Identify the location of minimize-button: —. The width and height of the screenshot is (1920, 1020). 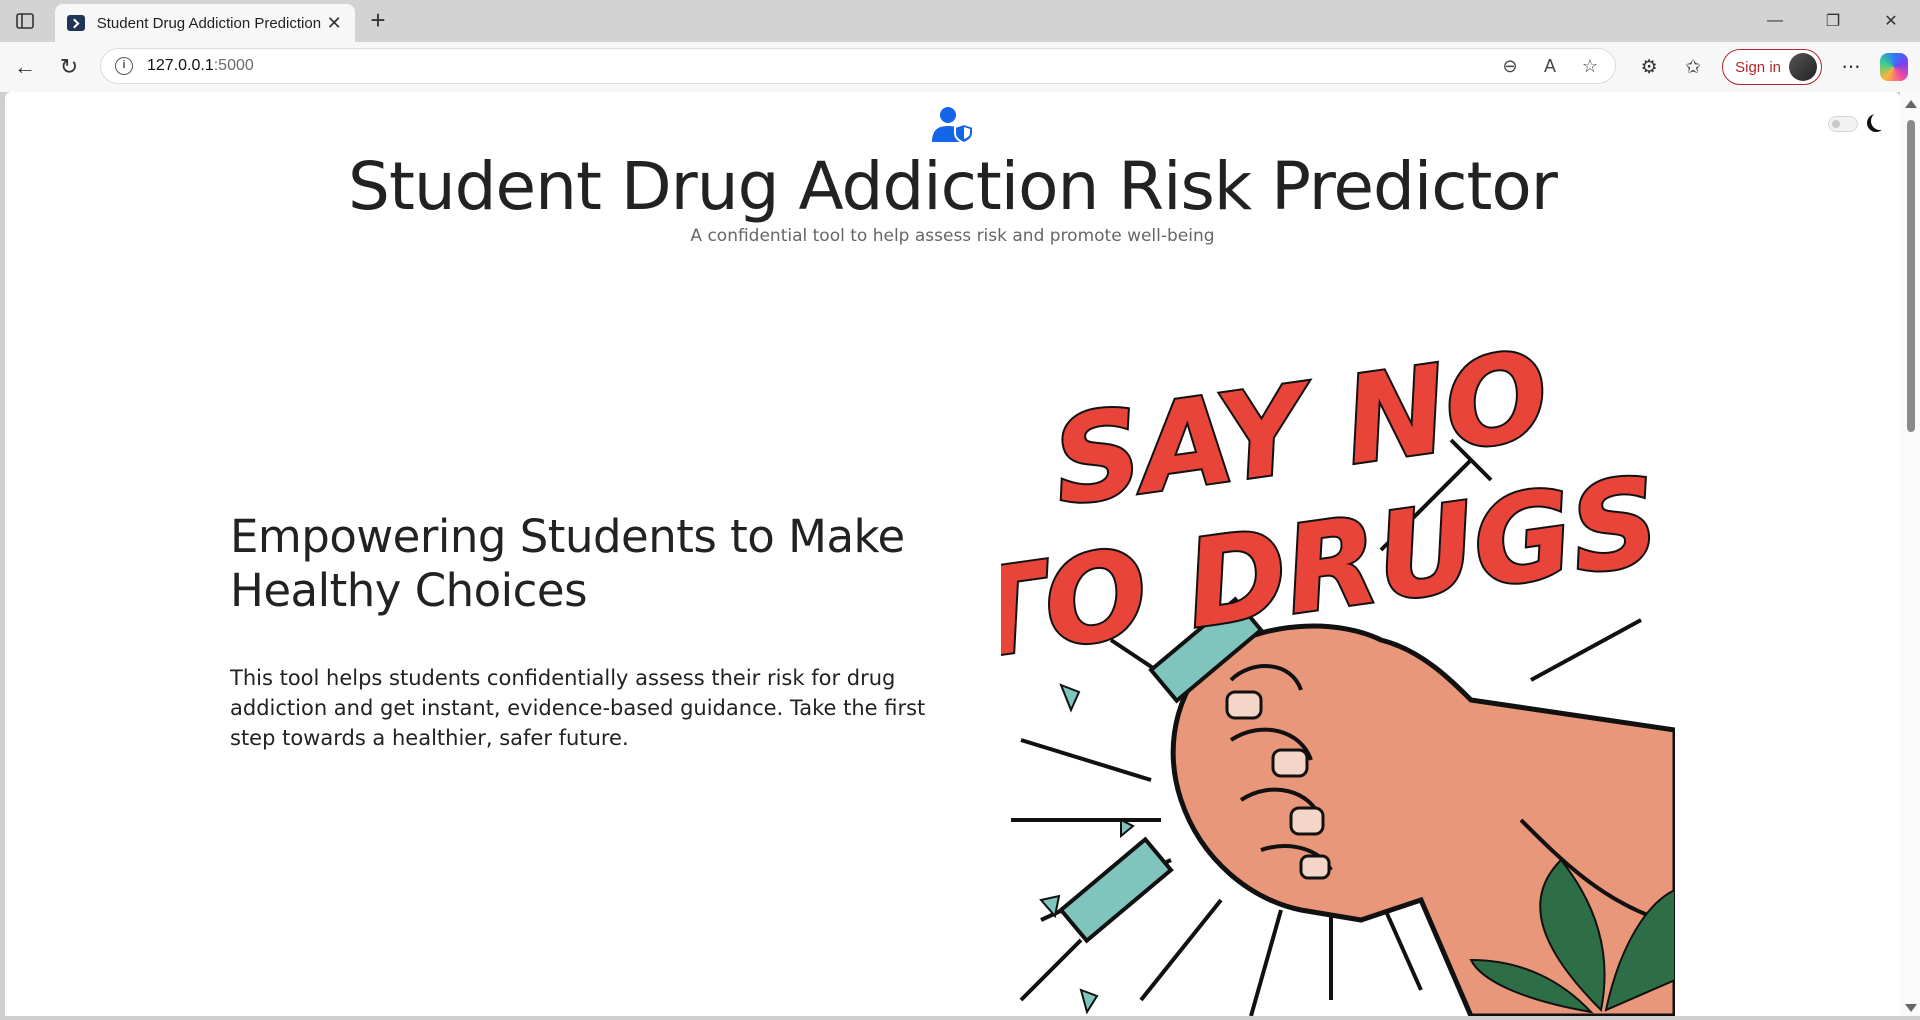
(1775, 21).